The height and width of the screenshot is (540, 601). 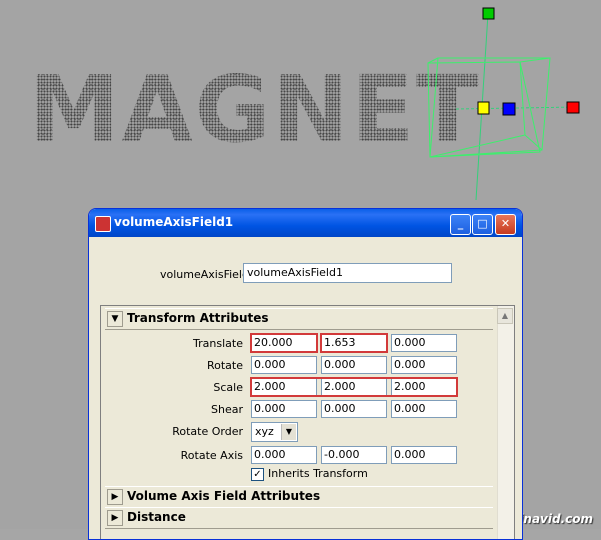 I want to click on rotate-axis-x-field: 0.000, so click(x=284, y=455).